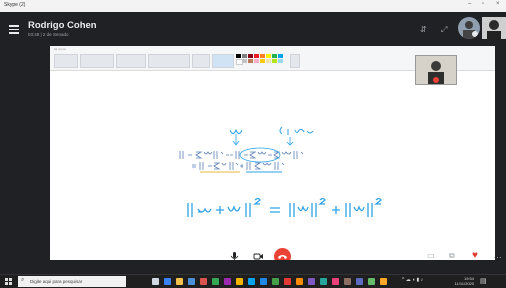 The image size is (506, 288). Describe the element at coordinates (8, 281) in the screenshot. I see `windows-start-icon` at that location.